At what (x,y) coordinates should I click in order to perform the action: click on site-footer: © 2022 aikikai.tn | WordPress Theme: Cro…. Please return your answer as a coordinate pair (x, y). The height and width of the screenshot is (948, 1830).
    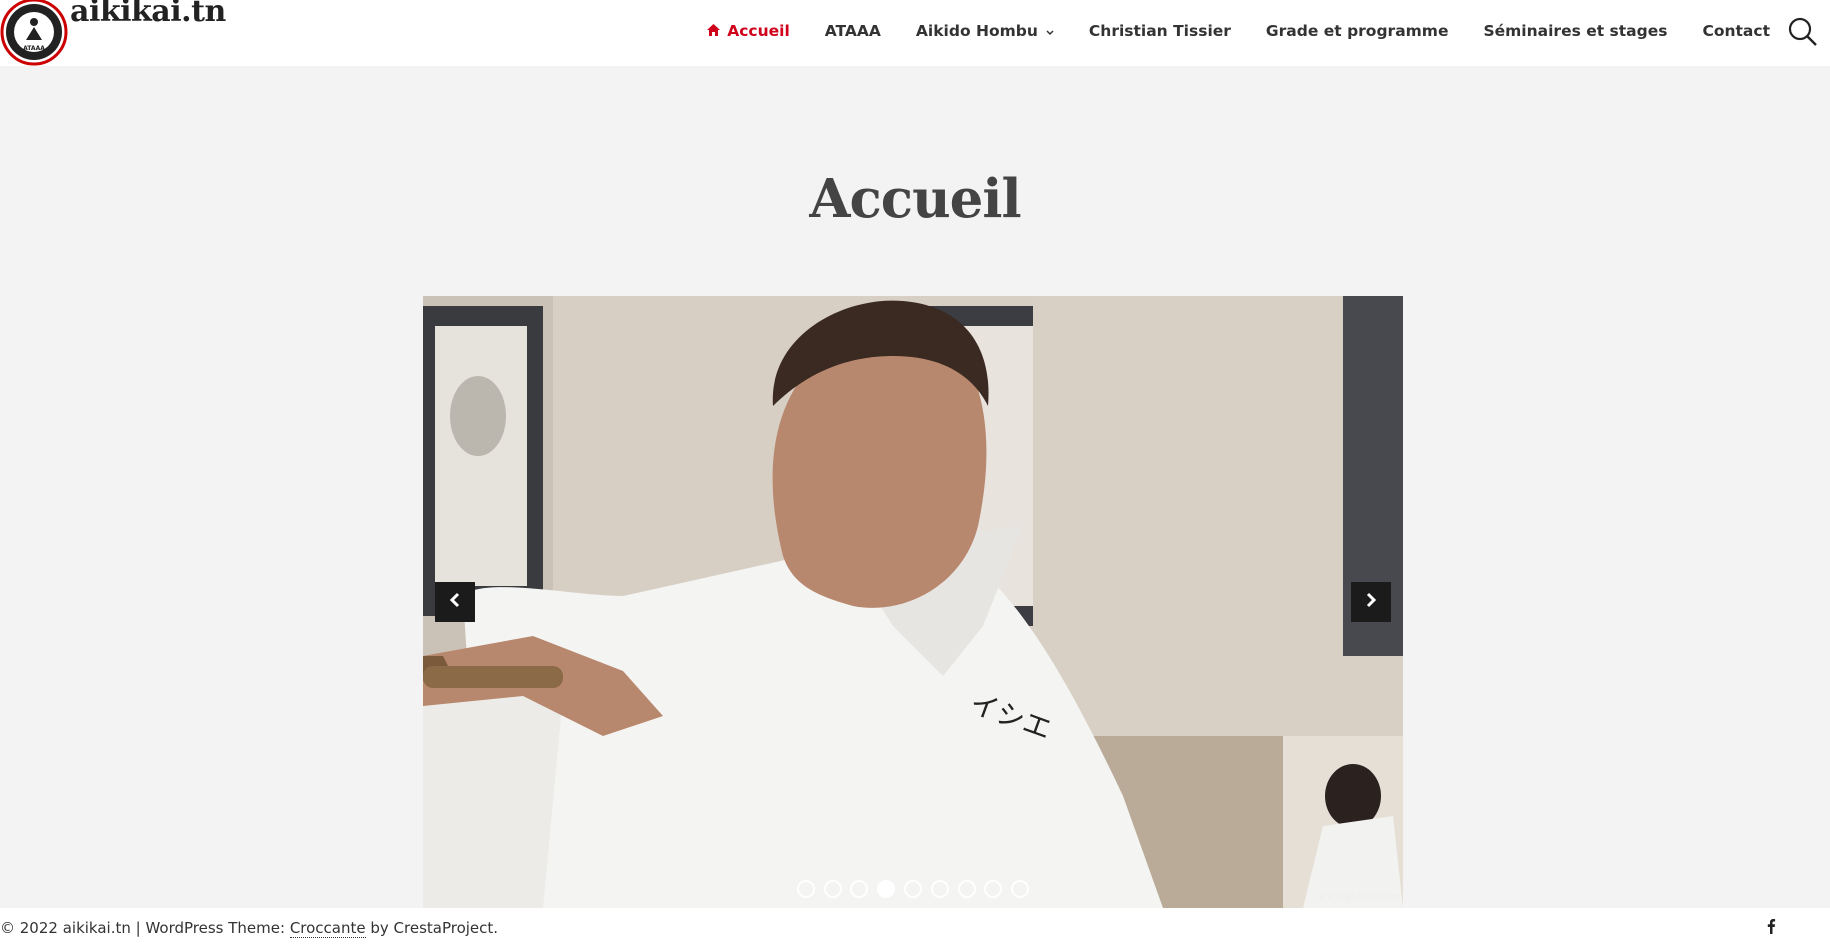
    Looking at the image, I should click on (915, 928).